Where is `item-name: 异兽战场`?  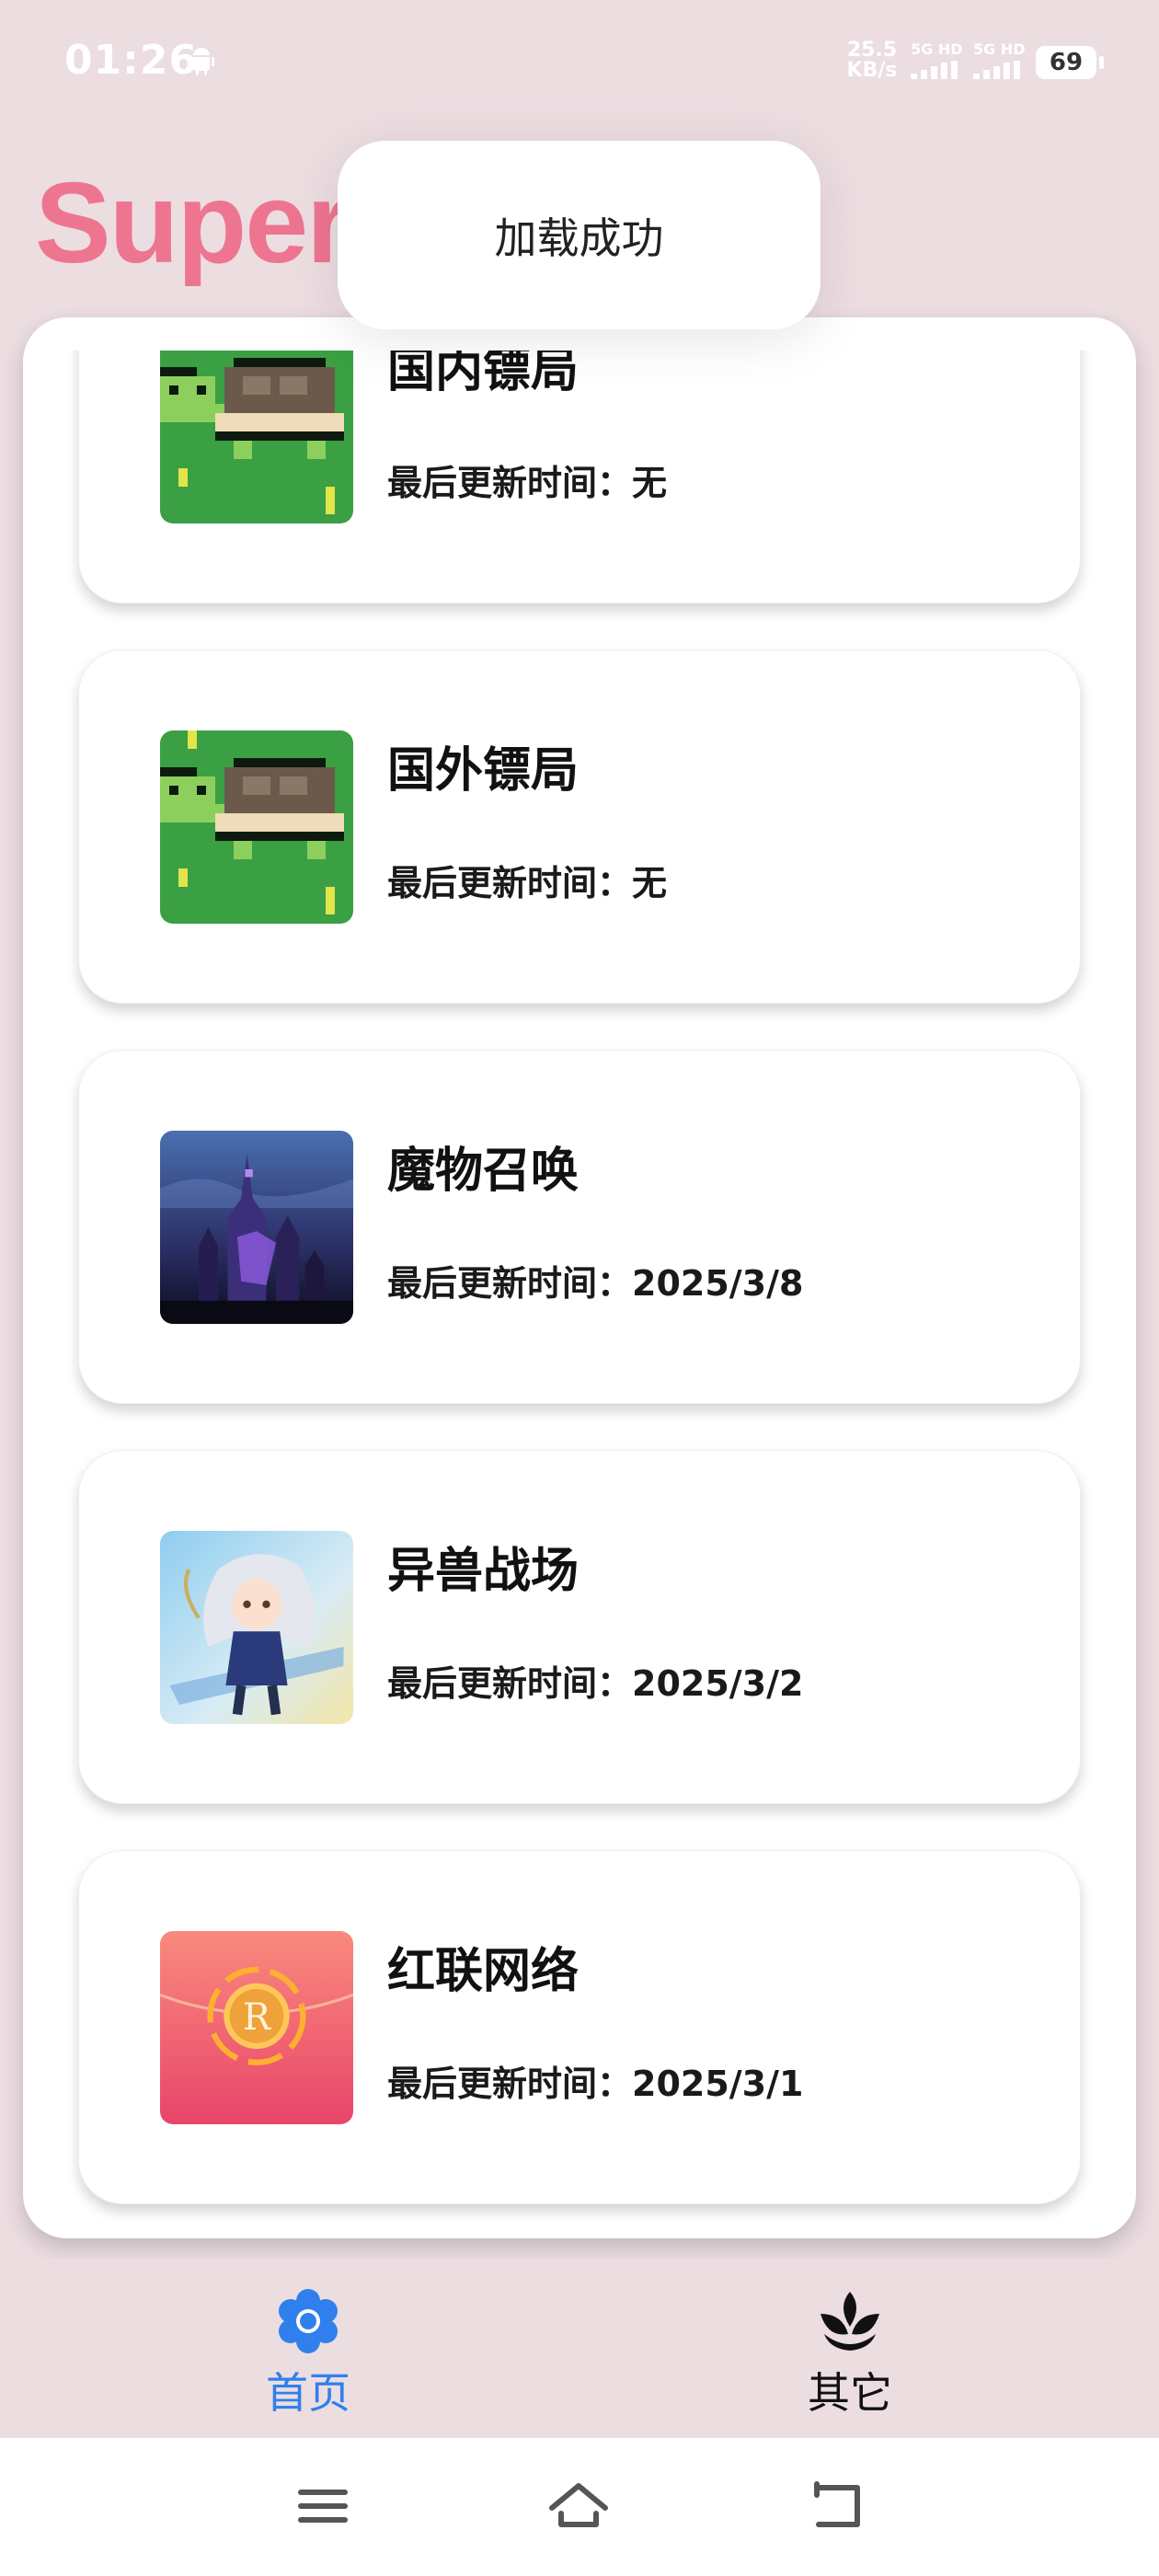
item-name: 异兽战场 is located at coordinates (483, 1571).